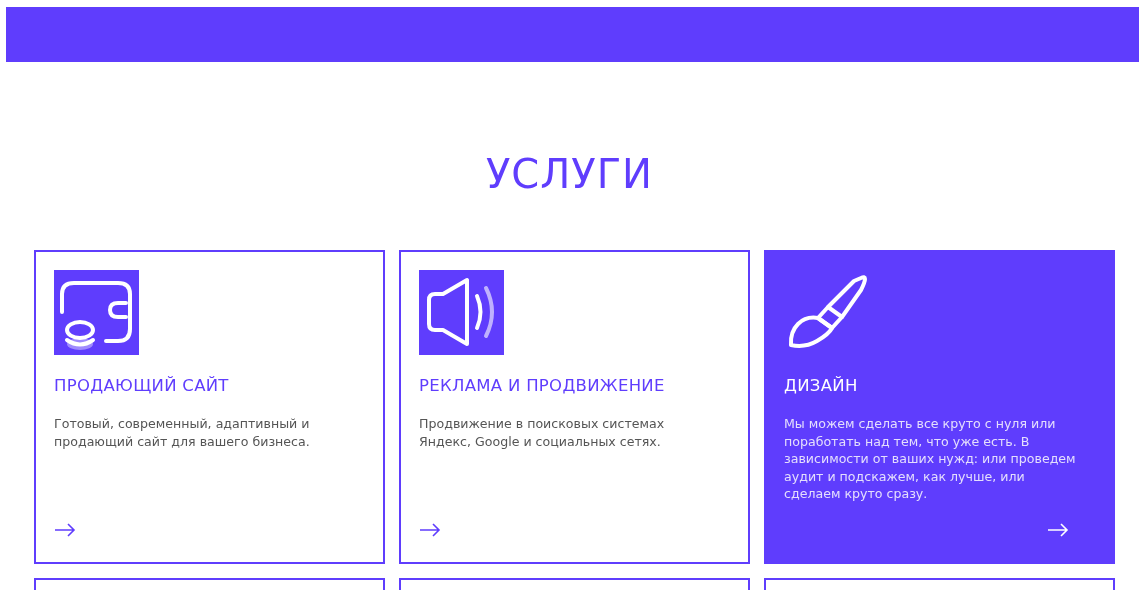 Image resolution: width=1139 pixels, height=590 pixels. I want to click on card-title: РЕКЛАМА И ПРОДВИЖЕНИЕ, so click(542, 385).